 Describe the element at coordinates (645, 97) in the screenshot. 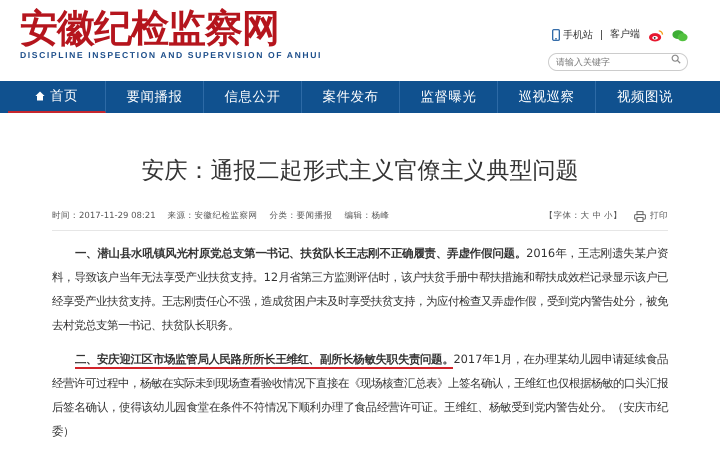

I see `nav-tab: 视频图说` at that location.